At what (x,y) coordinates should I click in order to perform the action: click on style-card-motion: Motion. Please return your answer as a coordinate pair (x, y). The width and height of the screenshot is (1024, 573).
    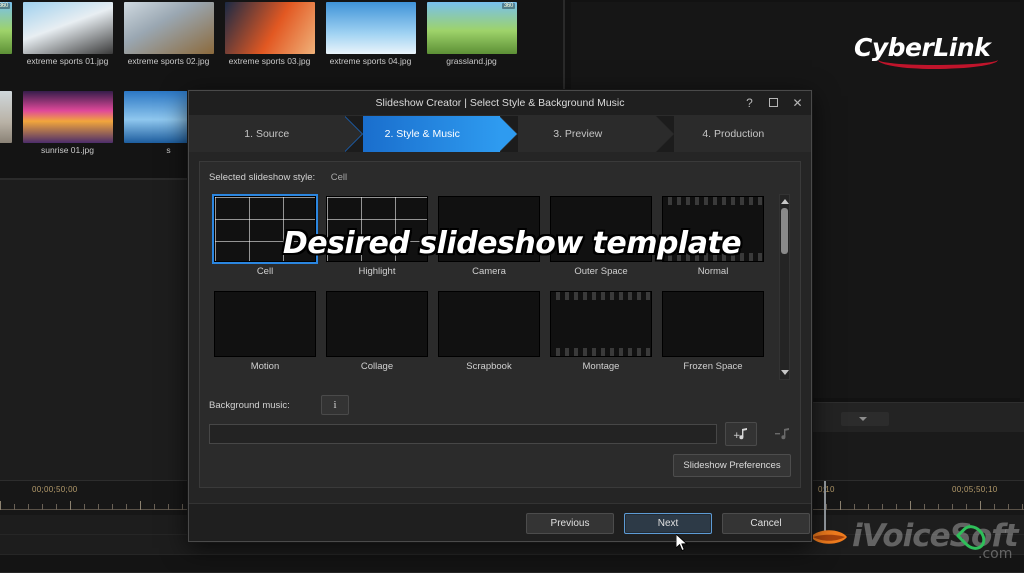
    Looking at the image, I should click on (264, 334).